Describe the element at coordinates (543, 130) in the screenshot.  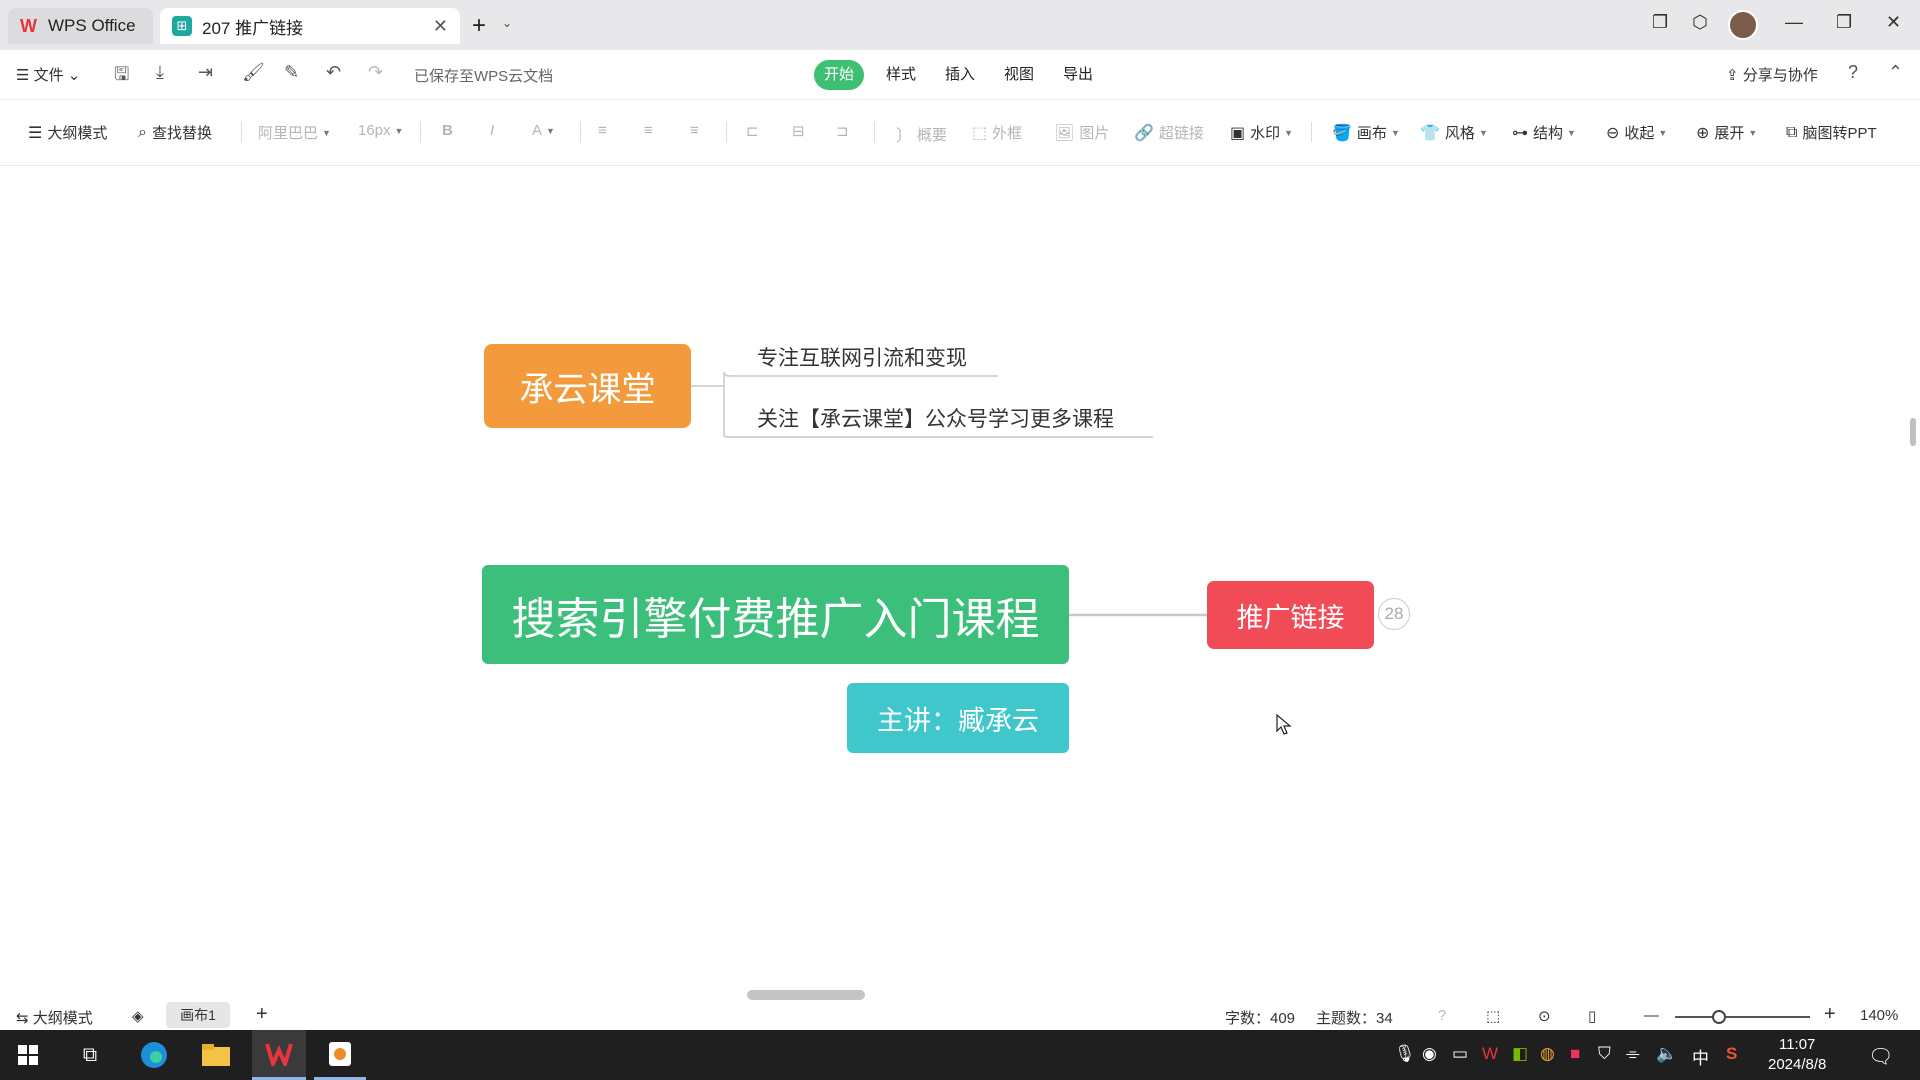
I see `font-color-button: A ▼` at that location.